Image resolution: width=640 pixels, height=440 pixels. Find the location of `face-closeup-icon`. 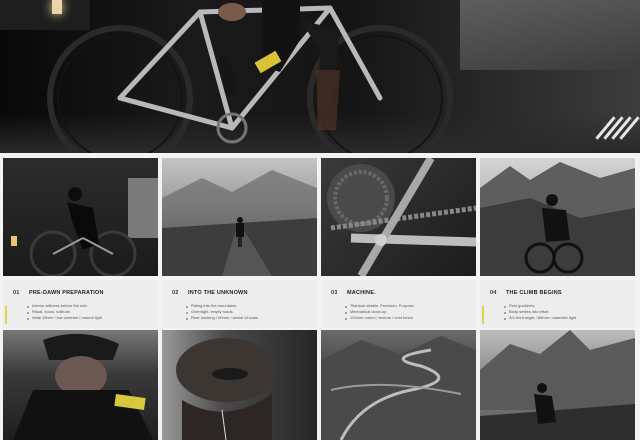

face-closeup-icon is located at coordinates (226, 389).